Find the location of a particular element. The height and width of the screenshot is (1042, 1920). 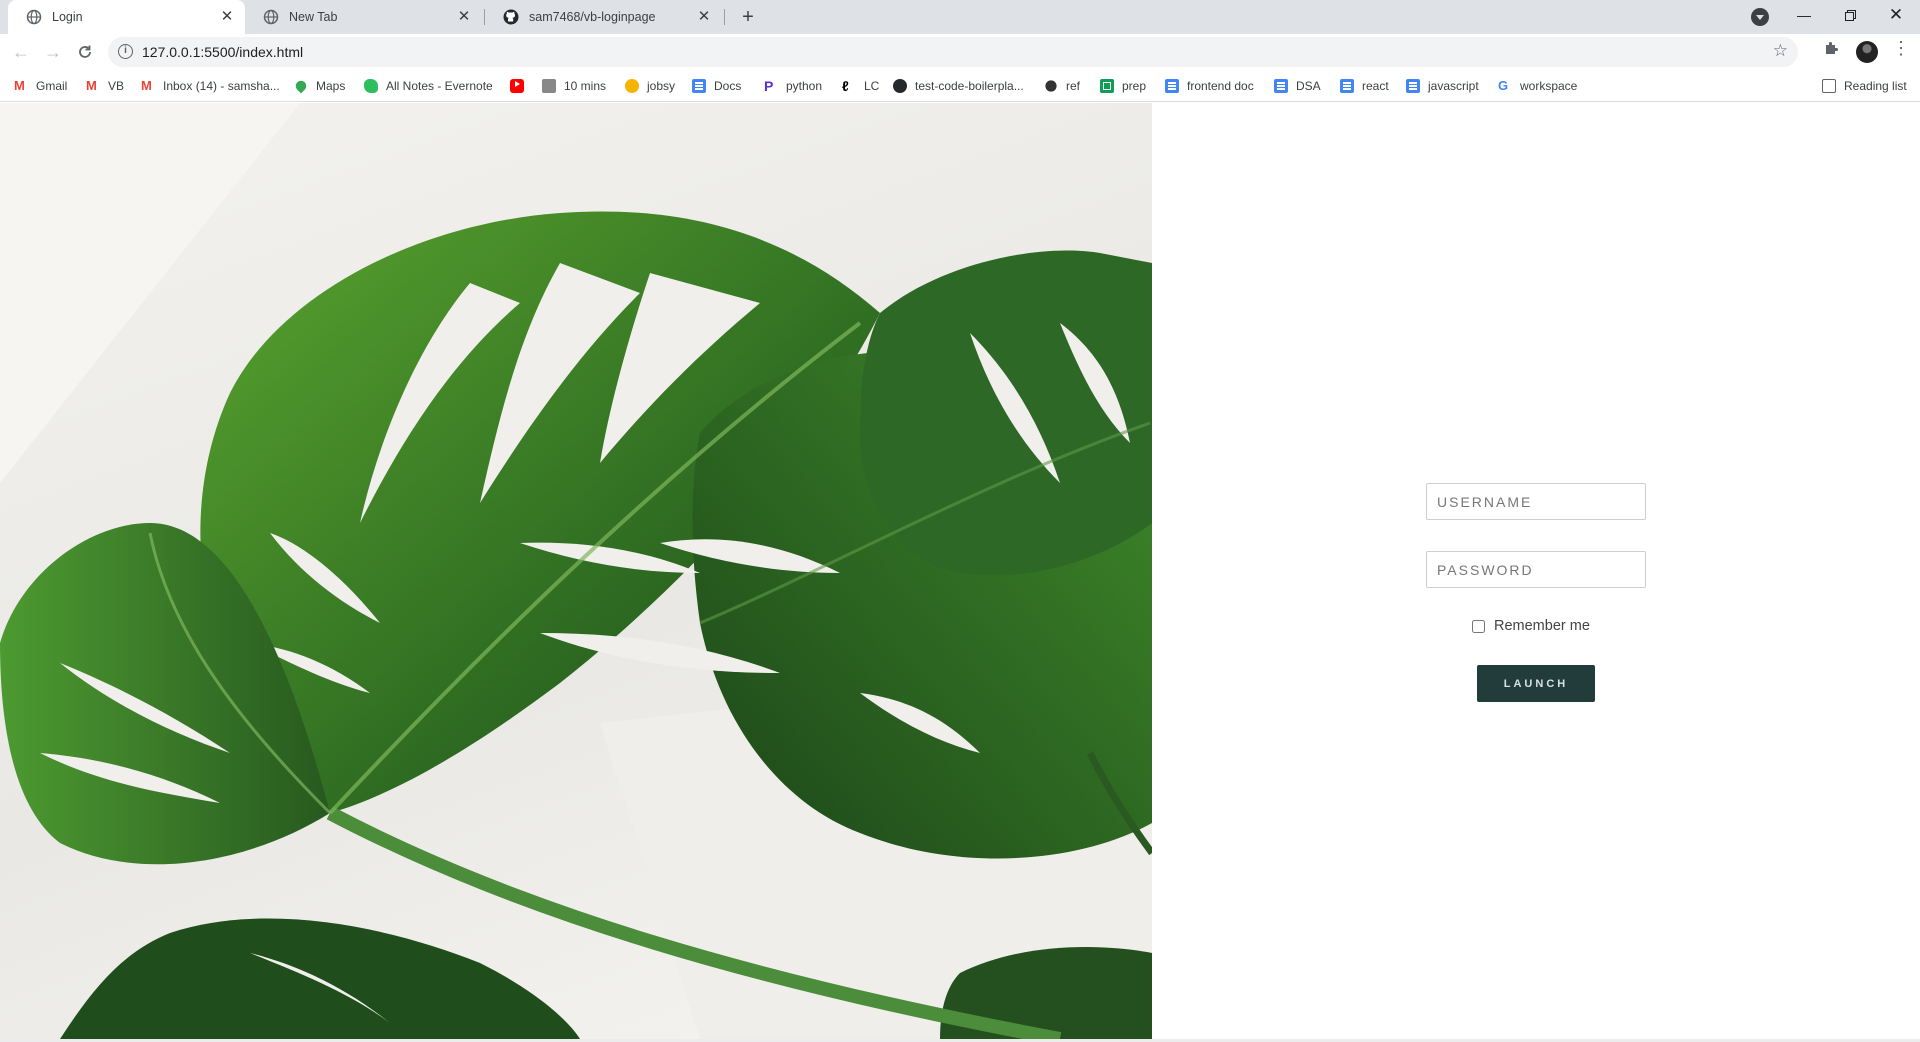

bookmark-react: react is located at coordinates (1364, 86).